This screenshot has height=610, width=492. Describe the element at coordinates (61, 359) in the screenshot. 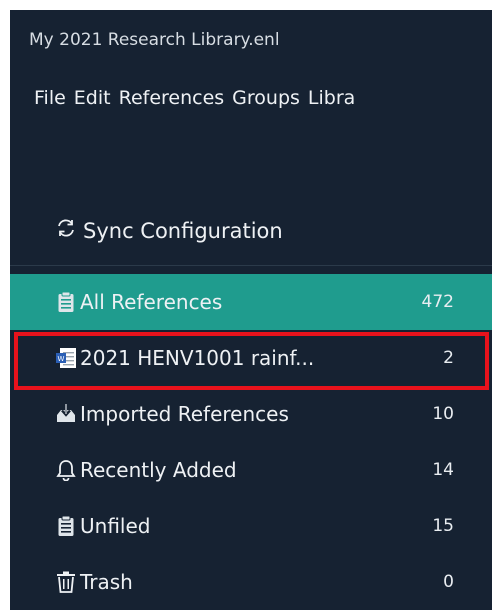

I see `svg-text: W` at that location.